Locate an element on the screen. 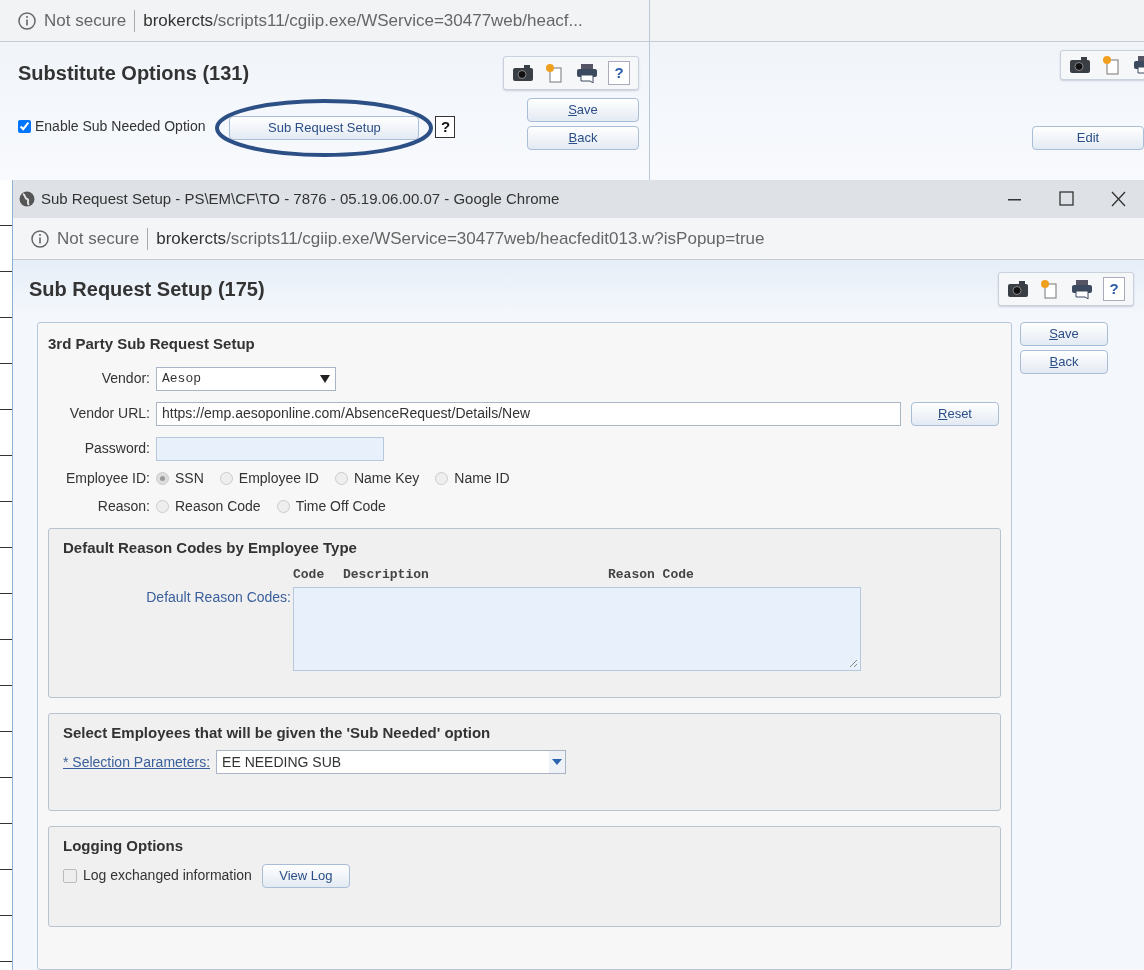  section-heading: 3rd Party Sub Request Setup is located at coordinates (152, 344).